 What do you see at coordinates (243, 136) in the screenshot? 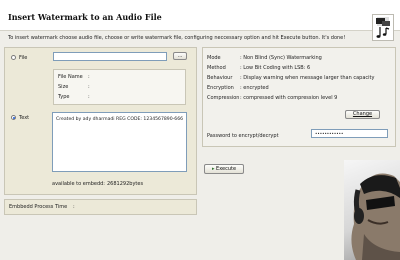
I see `password-label: Password to encrypt/decrypt` at bounding box center [243, 136].